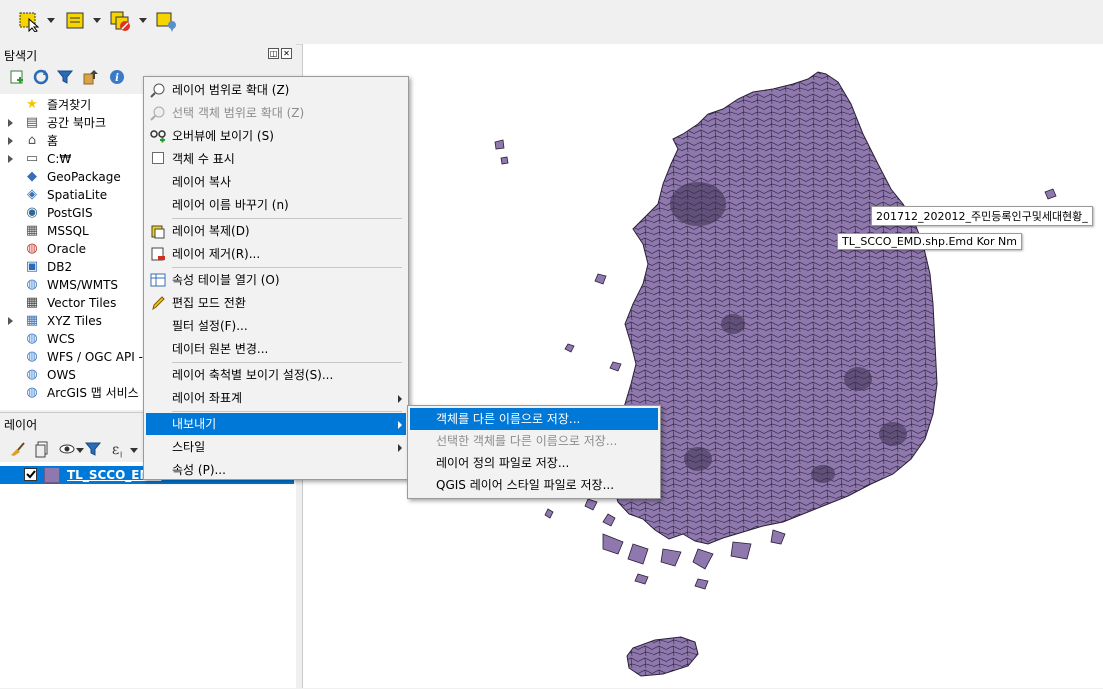 This screenshot has height=689, width=1103. Describe the element at coordinates (17, 449) in the screenshot. I see `style-brush-icon` at that location.